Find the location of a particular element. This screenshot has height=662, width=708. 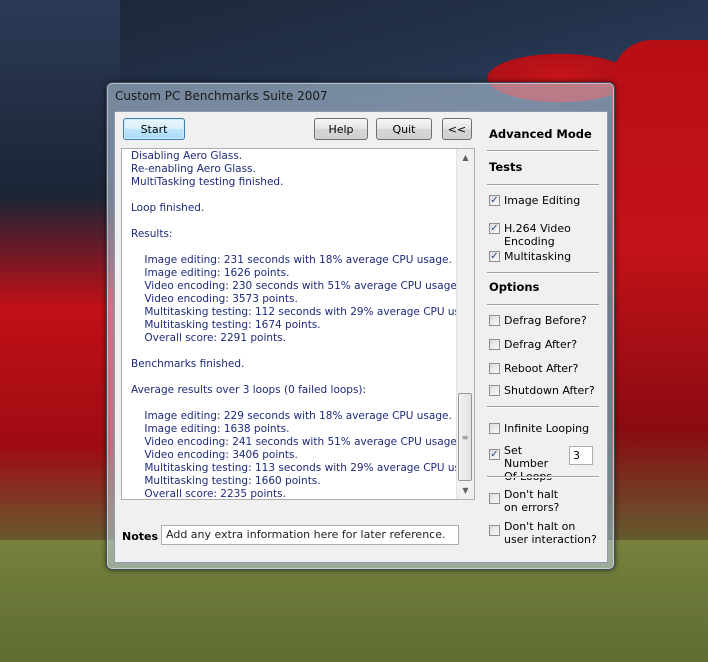

notes-label: Notes is located at coordinates (140, 536).